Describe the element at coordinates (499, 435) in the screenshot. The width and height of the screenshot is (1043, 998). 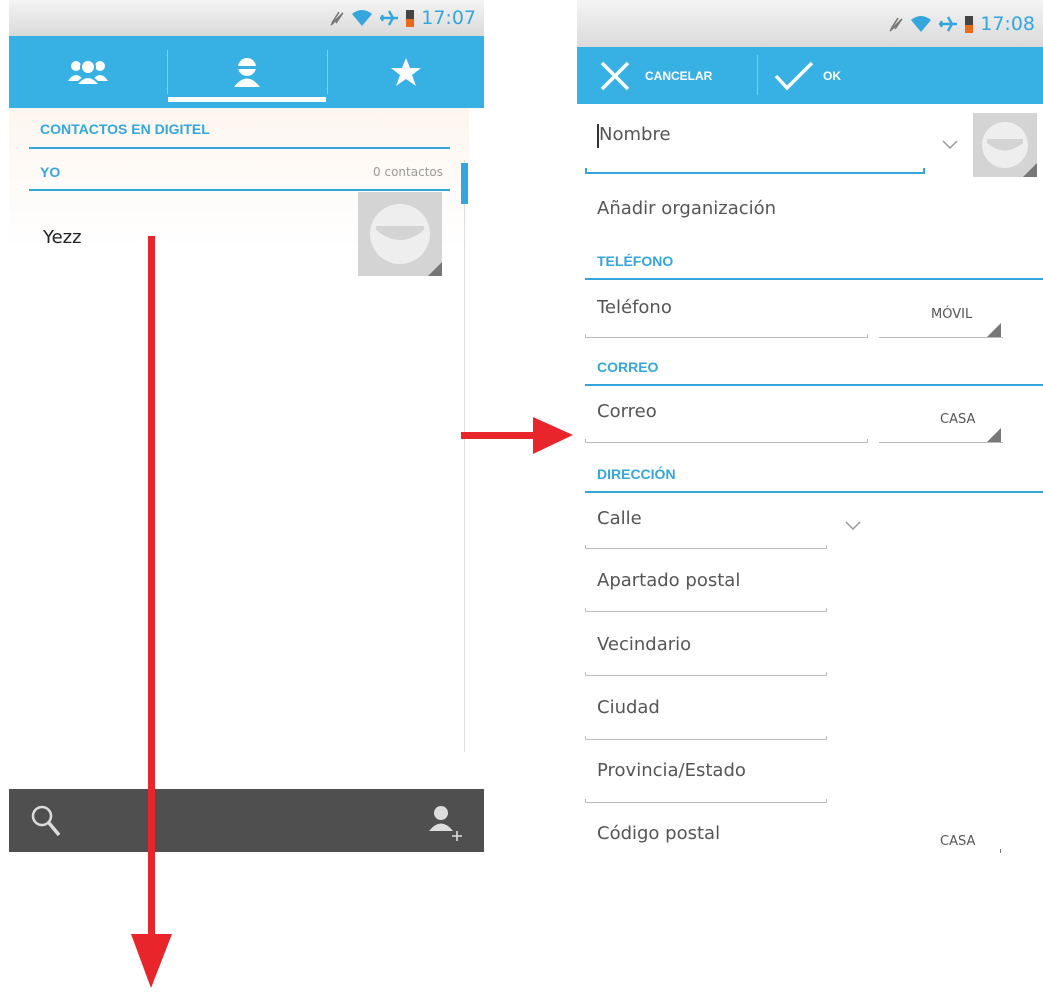
I see `right-arrow-shaft` at that location.